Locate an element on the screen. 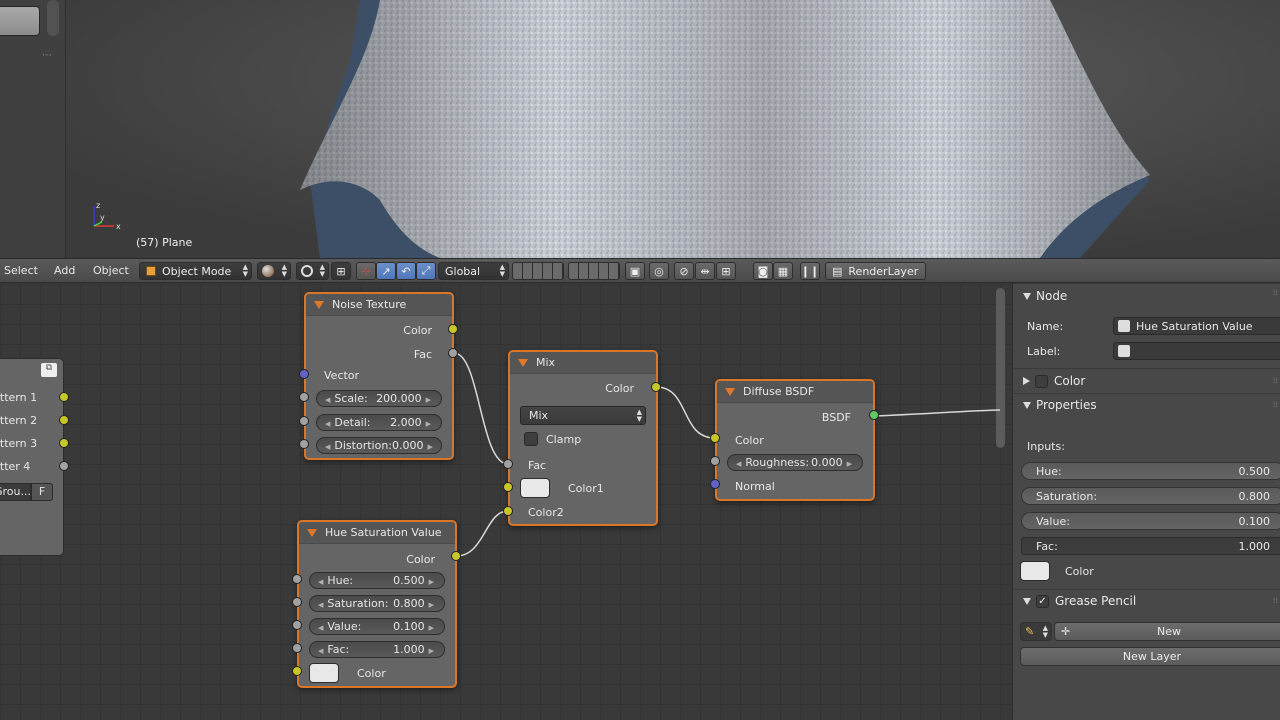 The width and height of the screenshot is (1280, 720). saturation-field: ◀ Saturation: 0.800 ▶ is located at coordinates (377, 603).